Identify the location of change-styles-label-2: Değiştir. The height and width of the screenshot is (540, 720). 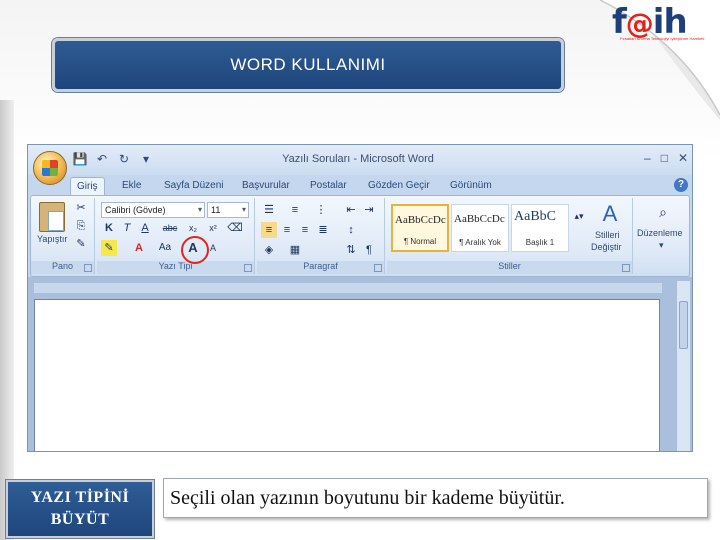
(606, 247).